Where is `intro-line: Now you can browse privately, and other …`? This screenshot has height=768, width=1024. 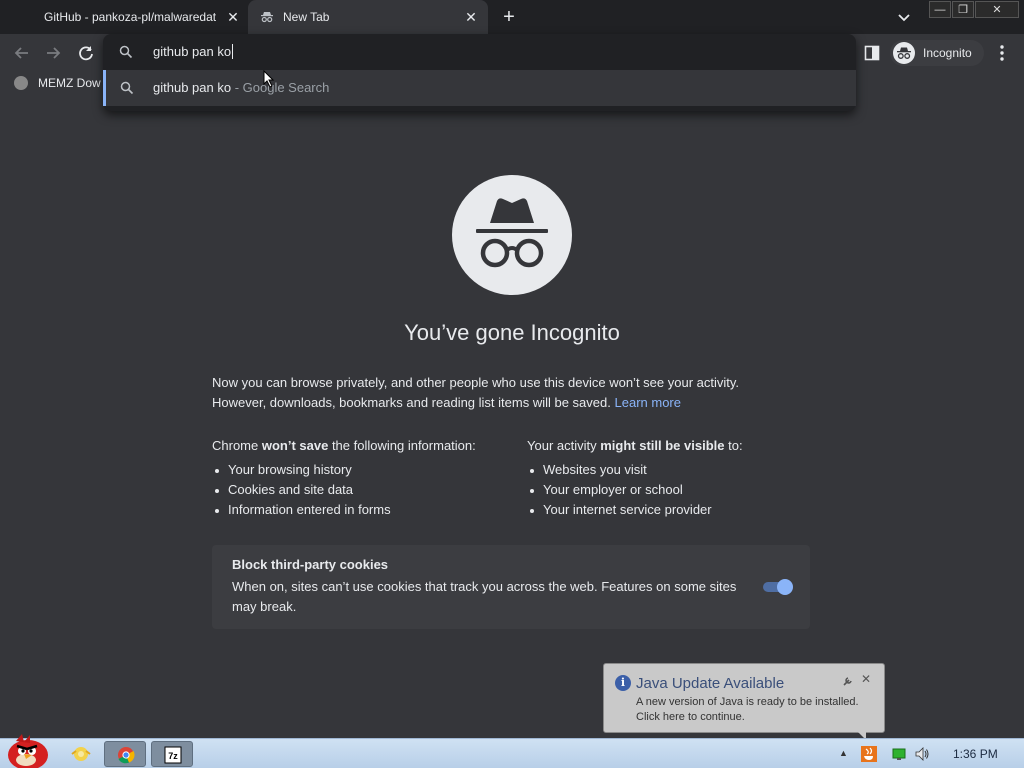
intro-line: Now you can browse privately, and other … is located at coordinates (476, 382).